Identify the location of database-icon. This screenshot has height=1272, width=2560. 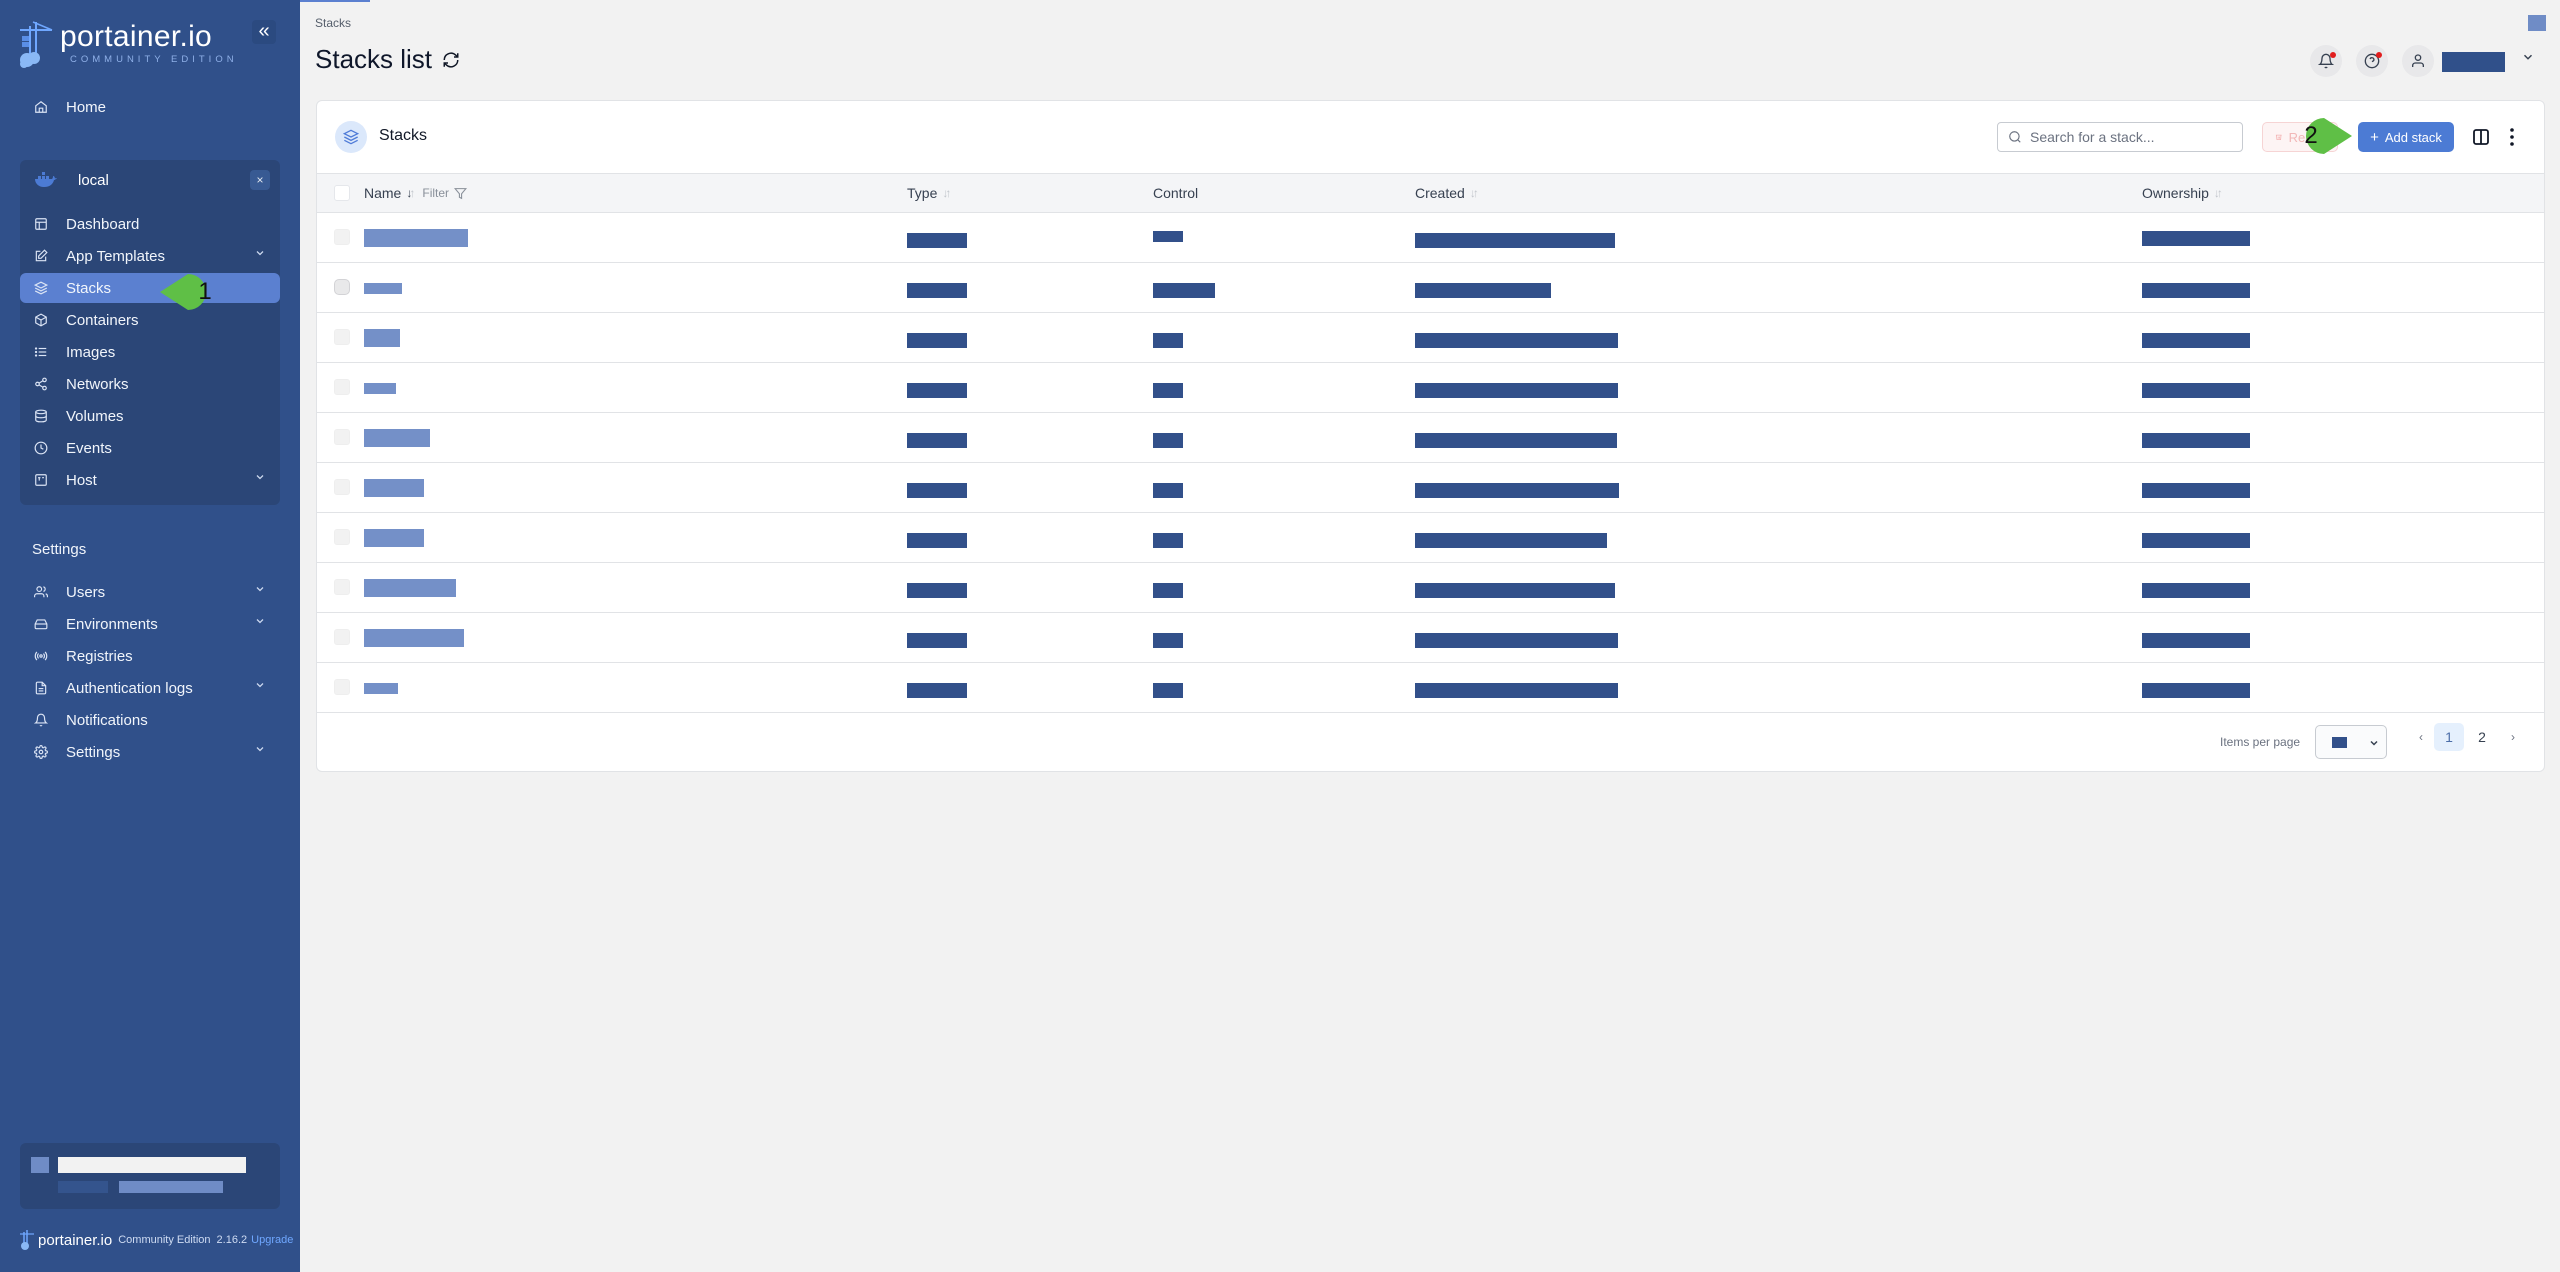
(41, 416).